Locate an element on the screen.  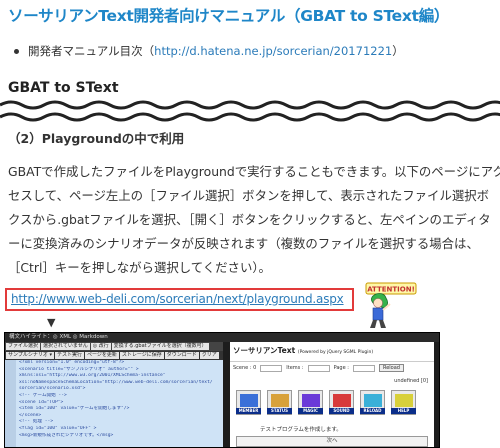
toc-close: ） is located at coordinates (398, 51).